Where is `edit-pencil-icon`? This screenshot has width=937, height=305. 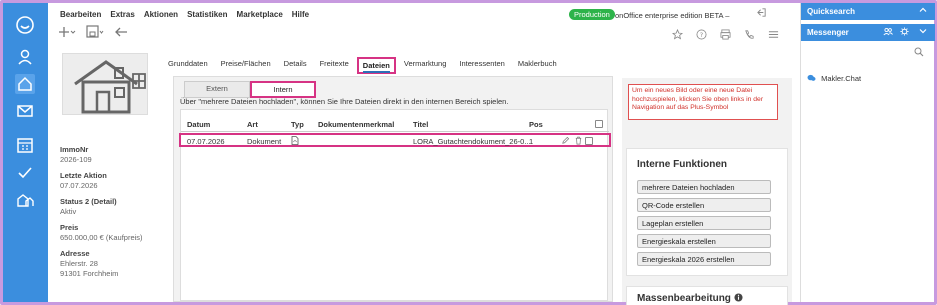
edit-pencil-icon is located at coordinates (565, 140).